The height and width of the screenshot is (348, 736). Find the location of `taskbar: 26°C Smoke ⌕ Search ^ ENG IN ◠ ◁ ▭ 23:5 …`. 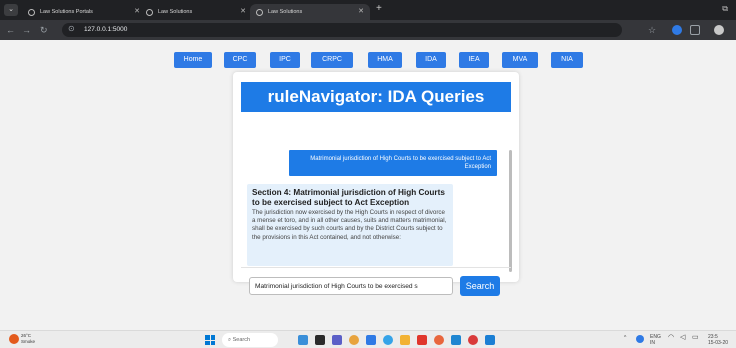

taskbar: 26°C Smoke ⌕ Search ^ ENG IN ◠ ◁ ▭ 23:5 … is located at coordinates (368, 339).